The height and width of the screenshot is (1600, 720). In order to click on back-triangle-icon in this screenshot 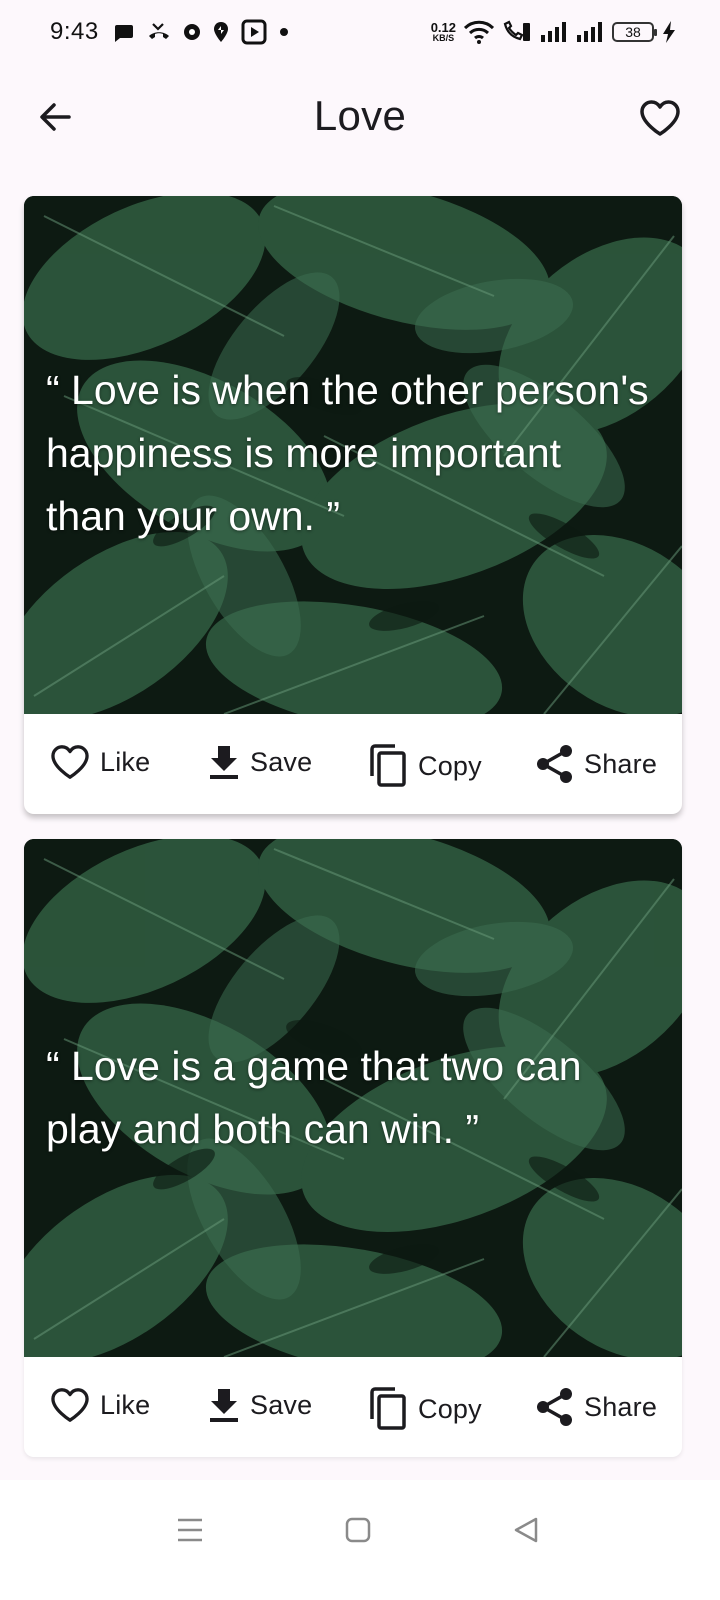, I will do `click(526, 1530)`.